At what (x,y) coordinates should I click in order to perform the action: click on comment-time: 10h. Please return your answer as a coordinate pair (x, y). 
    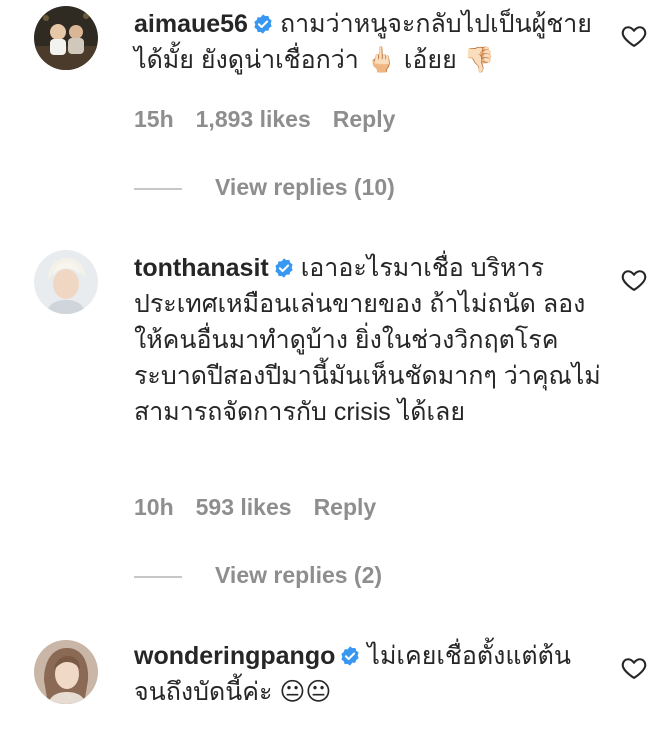
    Looking at the image, I should click on (154, 507).